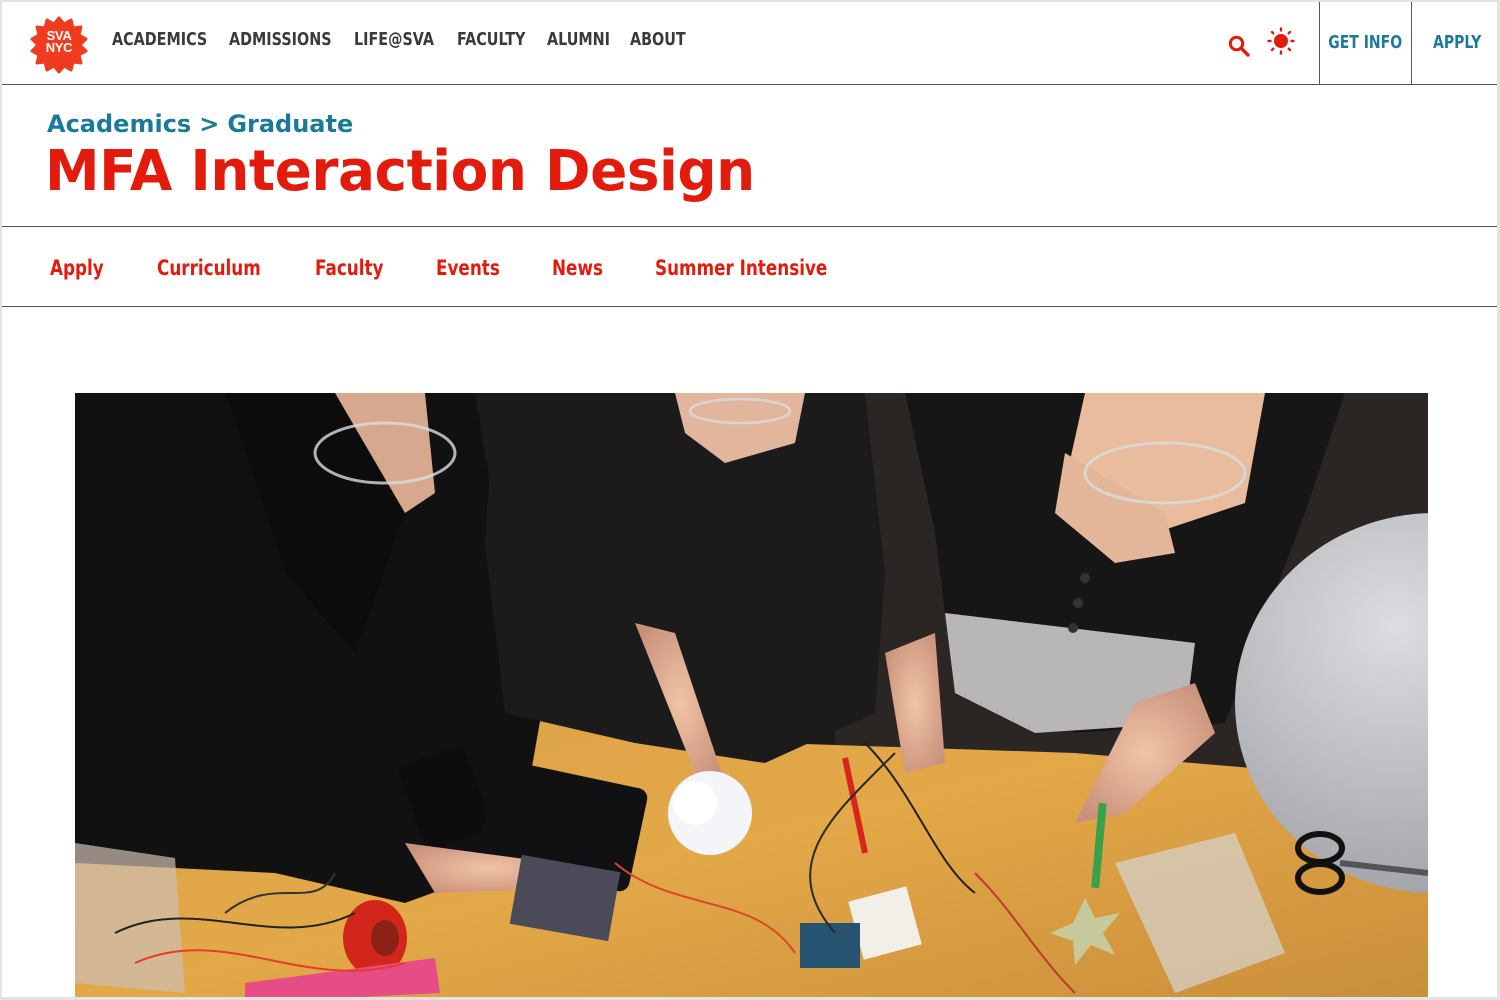 Image resolution: width=1500 pixels, height=1000 pixels. Describe the element at coordinates (77, 268) in the screenshot. I see `subnav-apply: Apply` at that location.